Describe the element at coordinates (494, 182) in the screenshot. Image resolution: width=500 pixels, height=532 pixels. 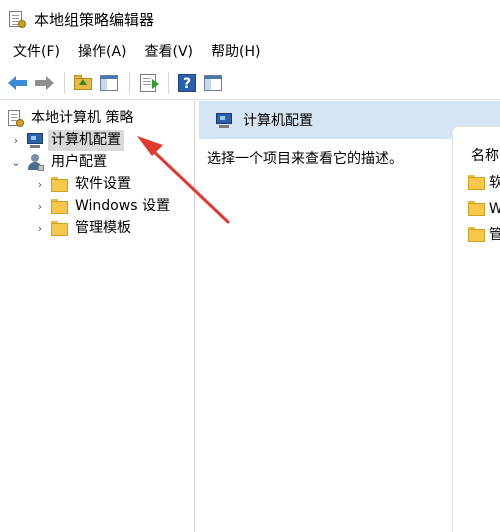
I see `list-item-label: 软件设置` at that location.